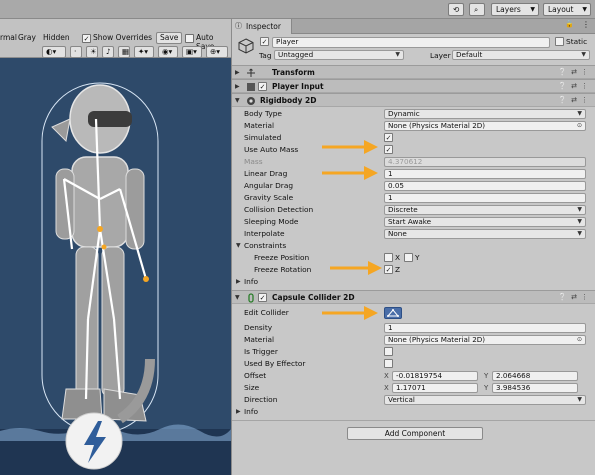 This screenshot has width=595, height=475. Describe the element at coordinates (535, 376) in the screenshot. I see `offset-y-field: 2.064668` at that location.